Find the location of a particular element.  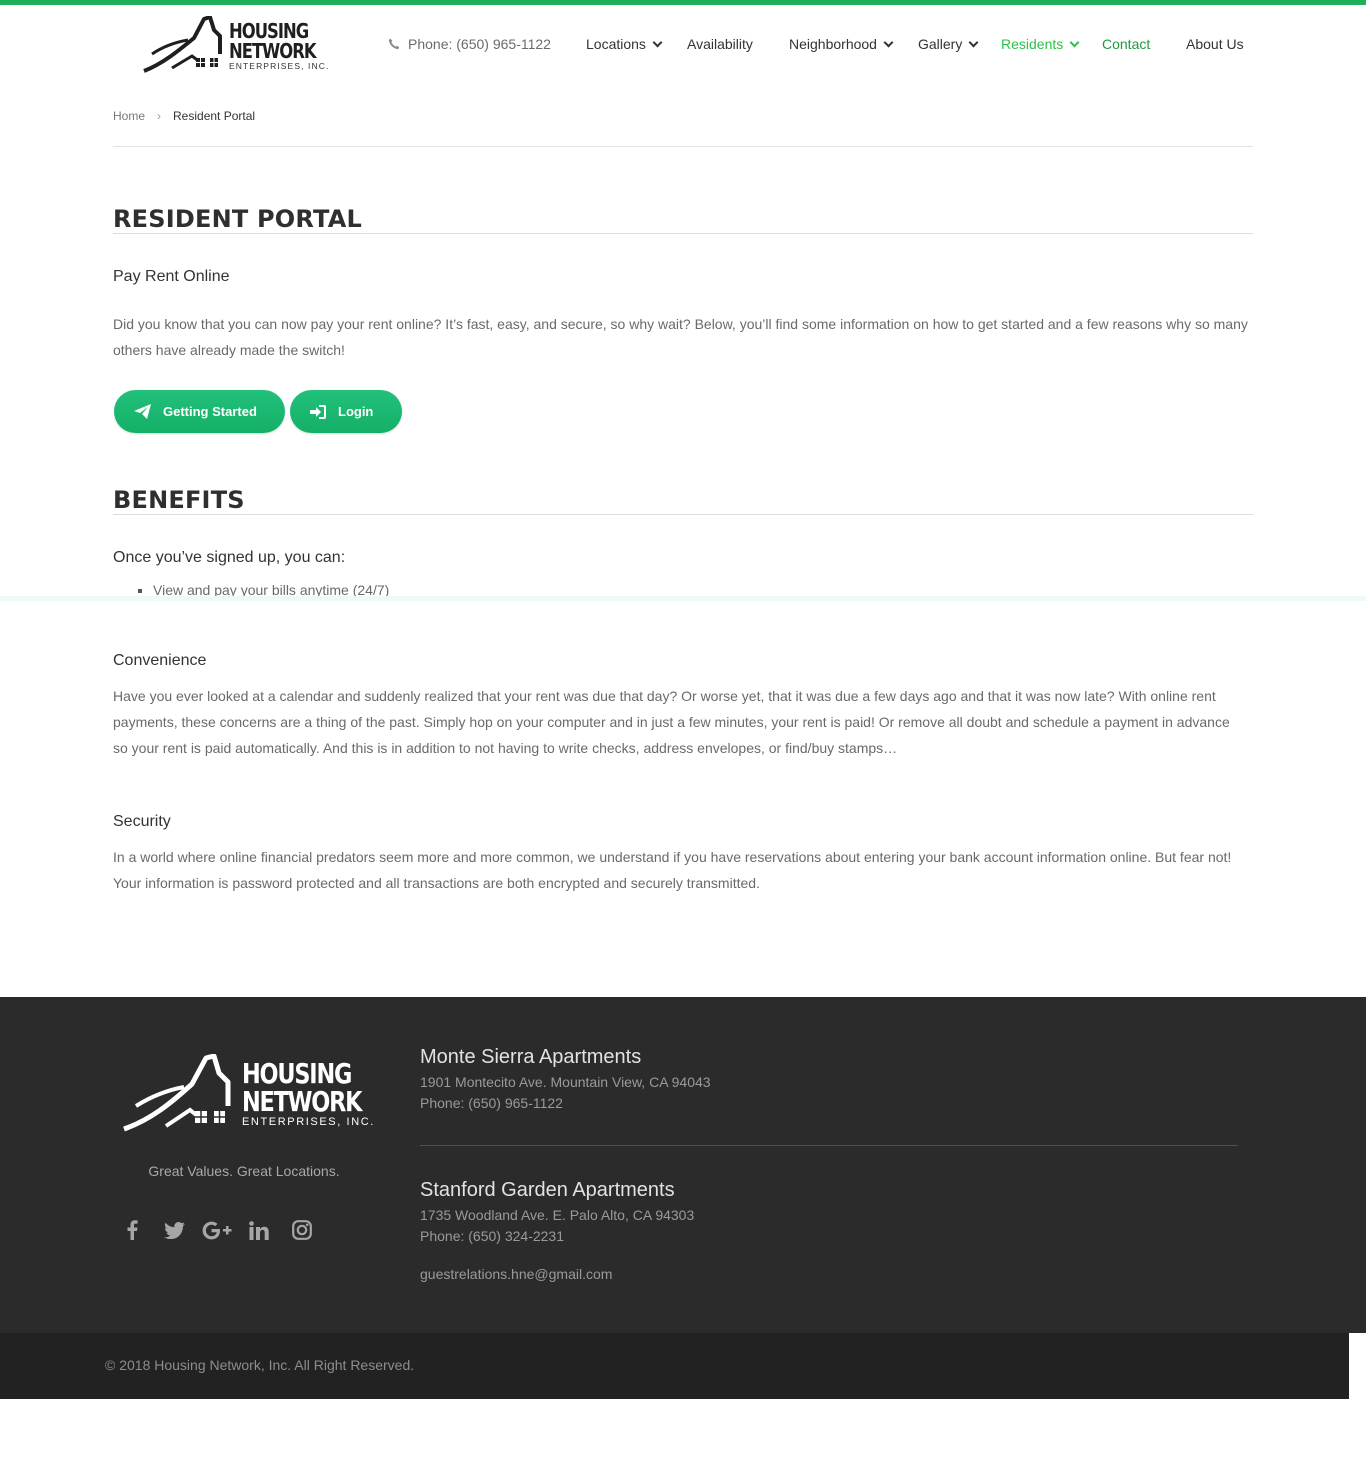

site-logo: HOUSING NETWORK ENTERPRISES, INC. is located at coordinates (235, 45).